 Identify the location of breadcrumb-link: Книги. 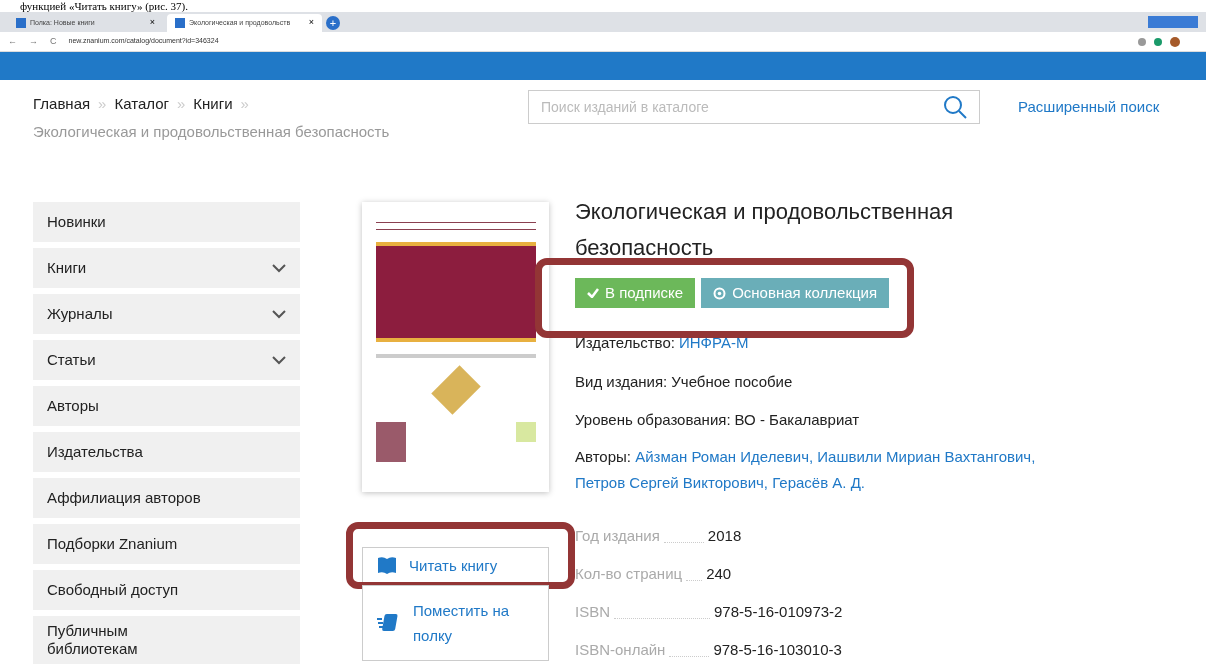
(213, 103).